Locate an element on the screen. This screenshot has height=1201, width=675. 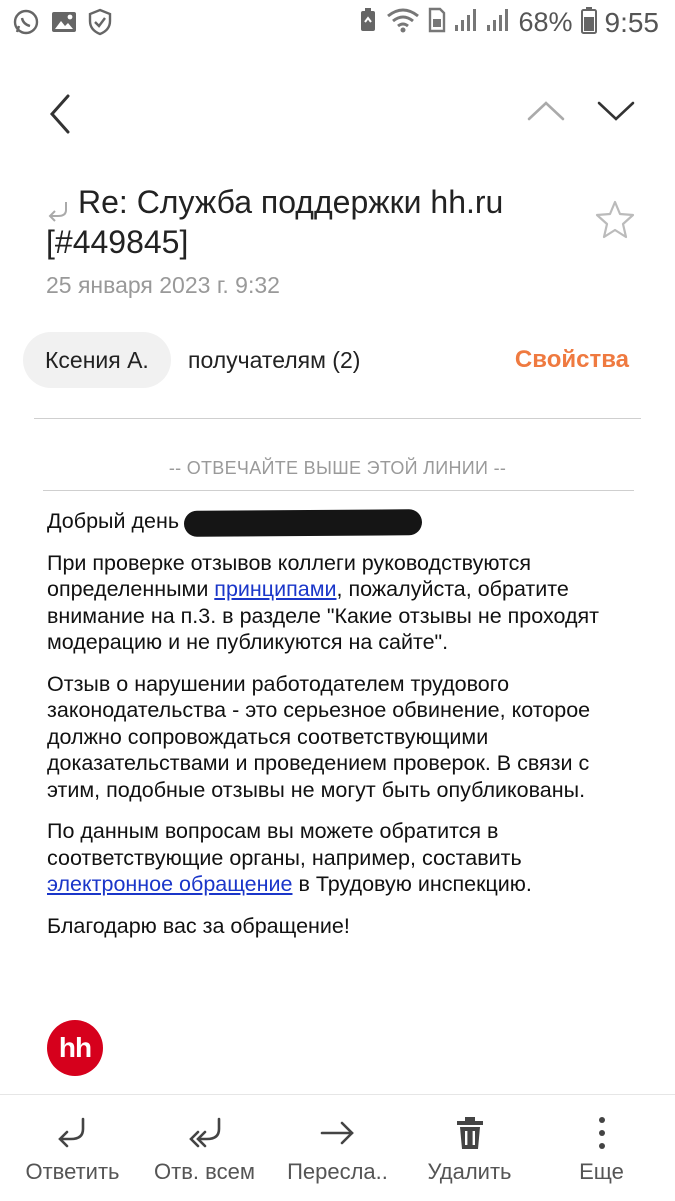
reply-arrow-icon is located at coordinates (59, 207).